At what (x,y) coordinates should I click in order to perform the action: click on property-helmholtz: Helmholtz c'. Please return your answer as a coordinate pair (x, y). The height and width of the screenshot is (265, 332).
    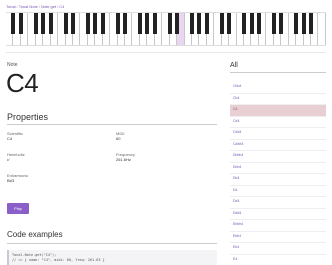
    Looking at the image, I should click on (16, 157).